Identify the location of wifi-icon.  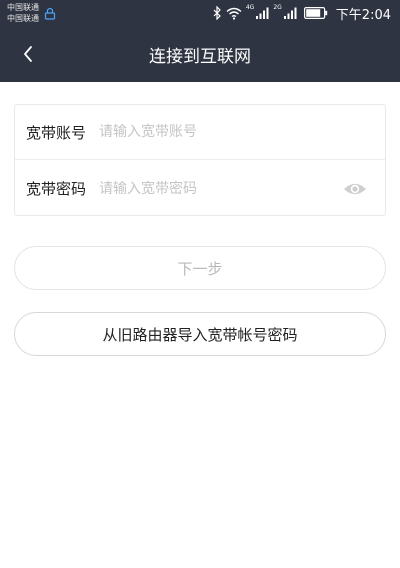
(234, 13).